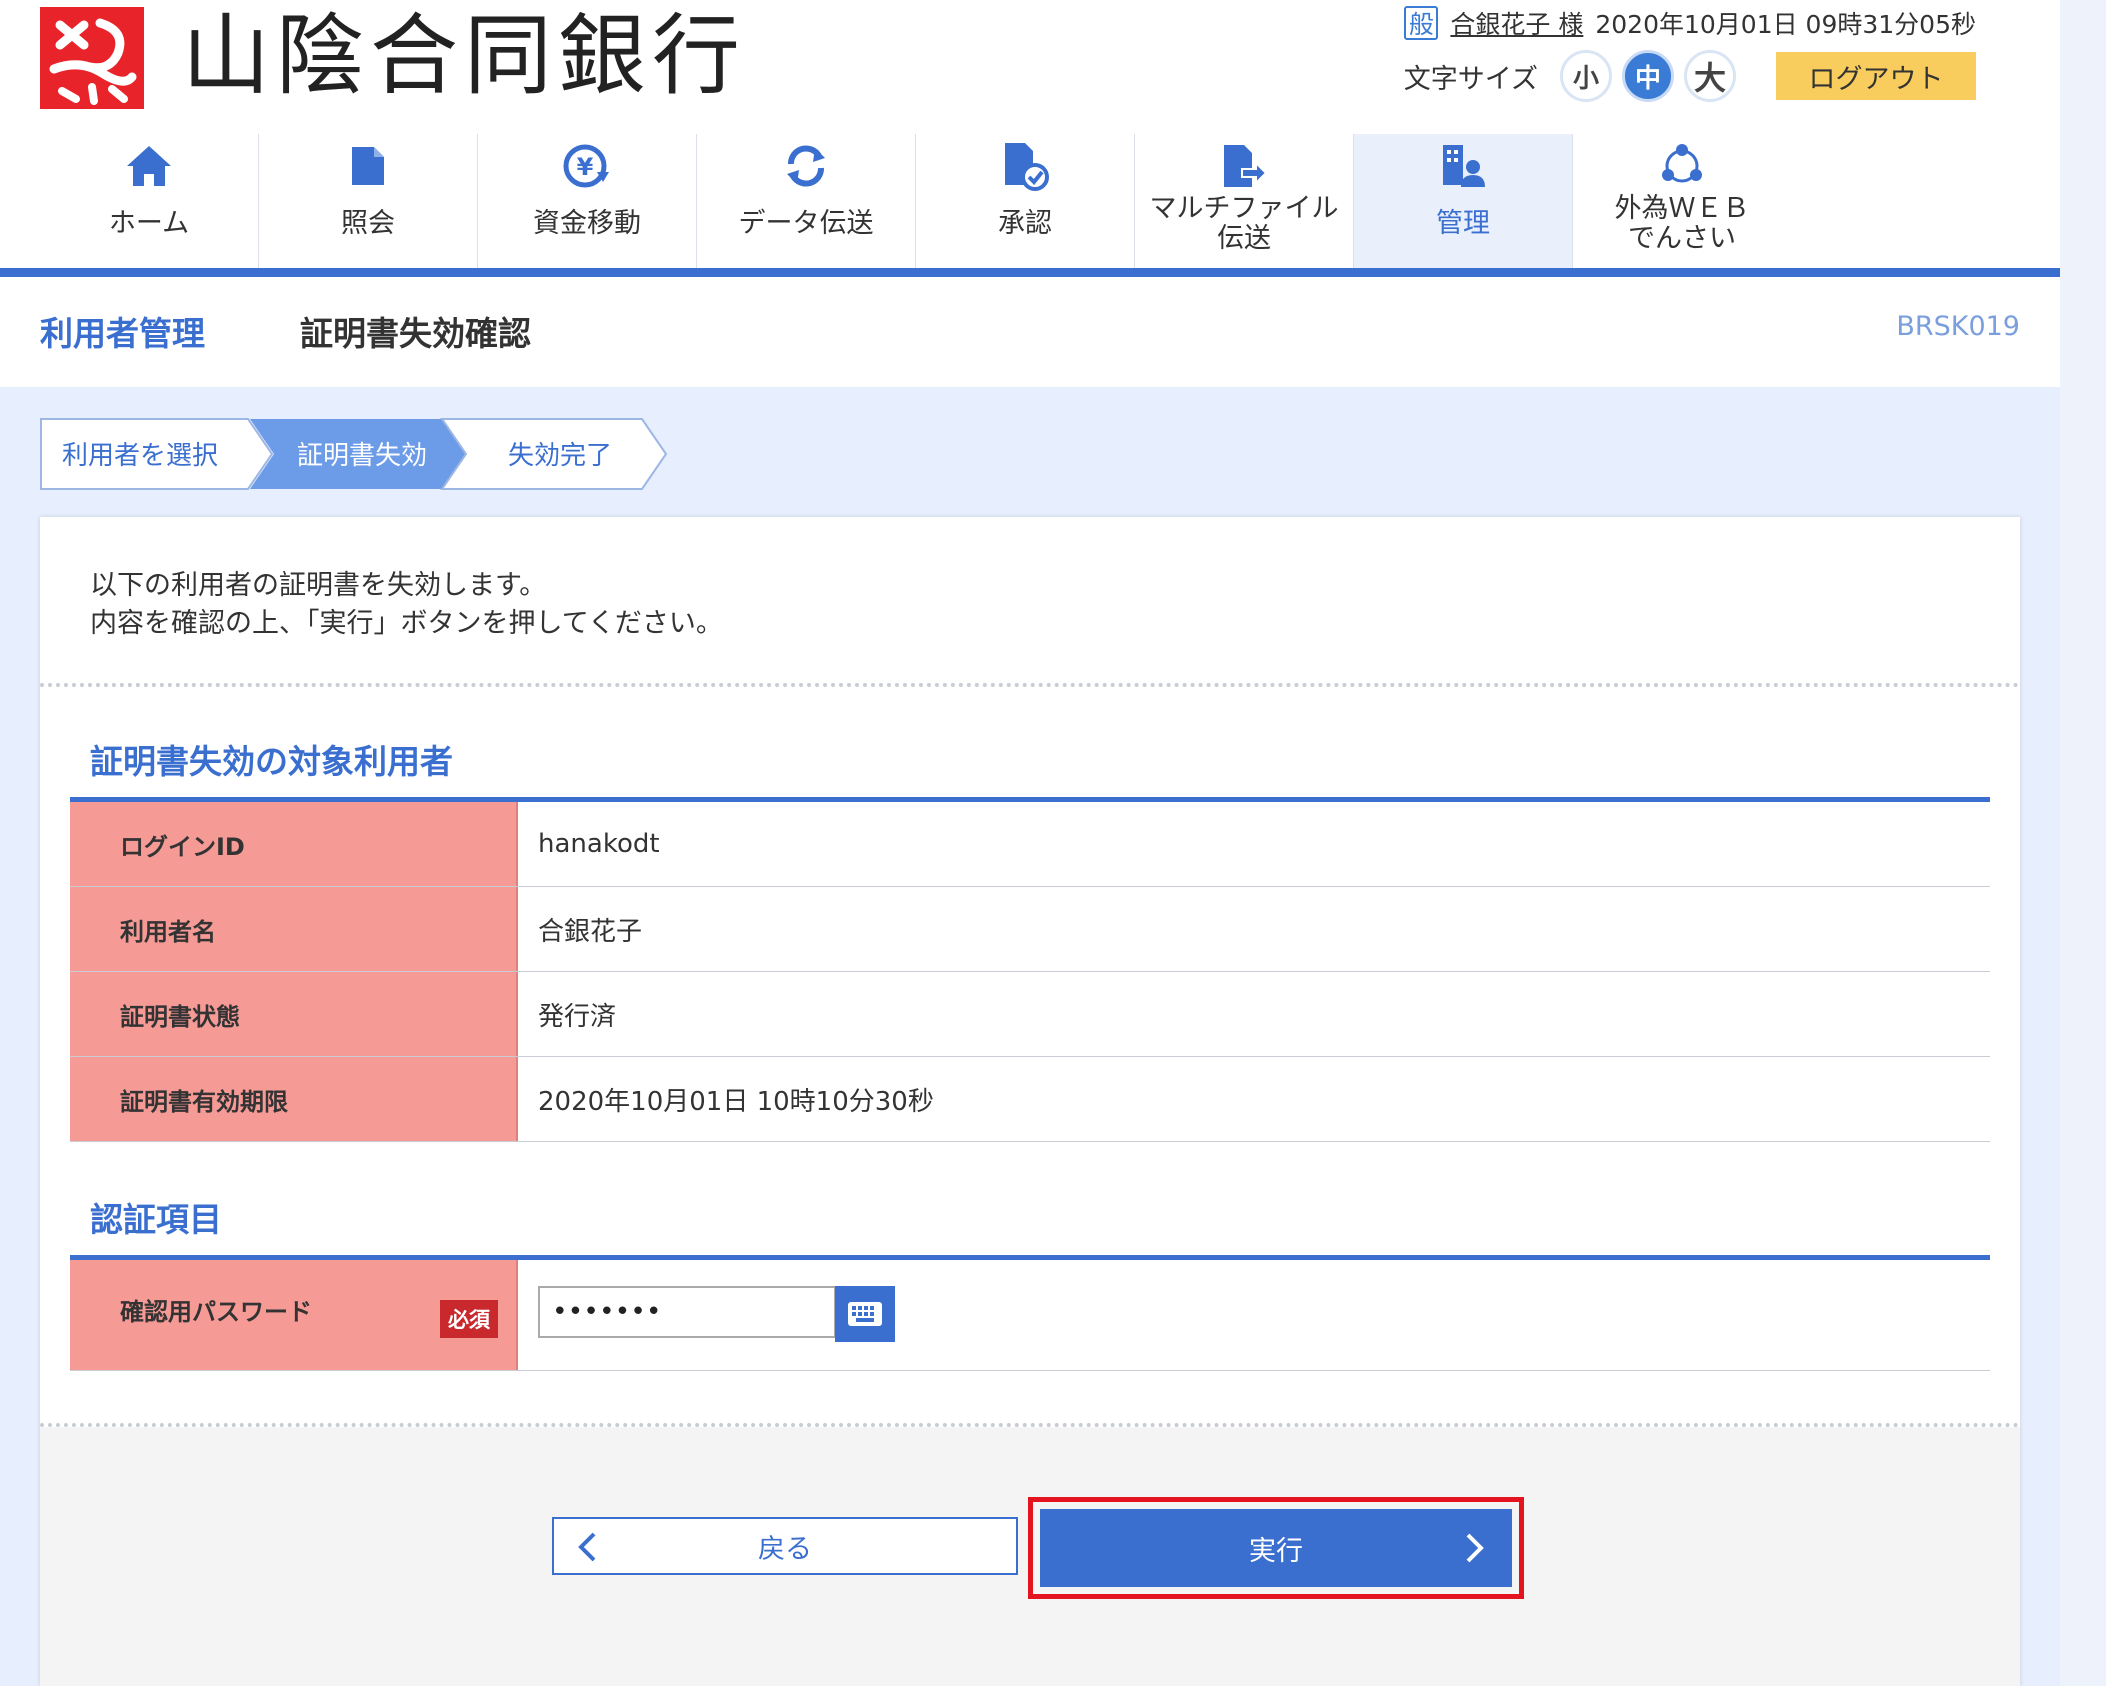 This screenshot has height=1686, width=2106. Describe the element at coordinates (368, 166) in the screenshot. I see `document-icon` at that location.